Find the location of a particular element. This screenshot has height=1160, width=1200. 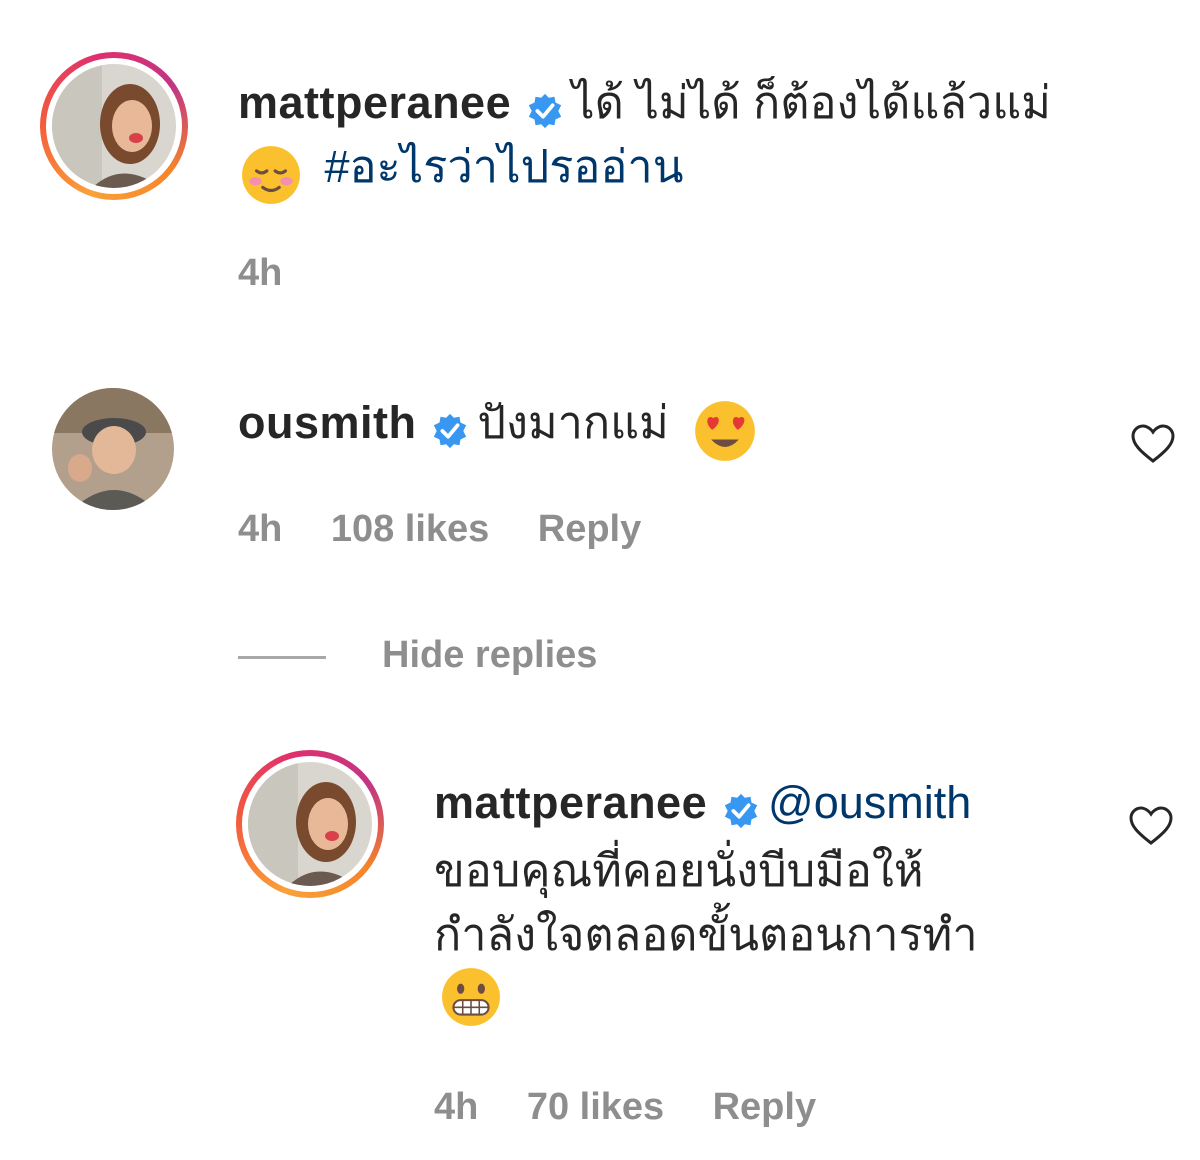

comment-text: ปังมากแม่ is located at coordinates (573, 422).